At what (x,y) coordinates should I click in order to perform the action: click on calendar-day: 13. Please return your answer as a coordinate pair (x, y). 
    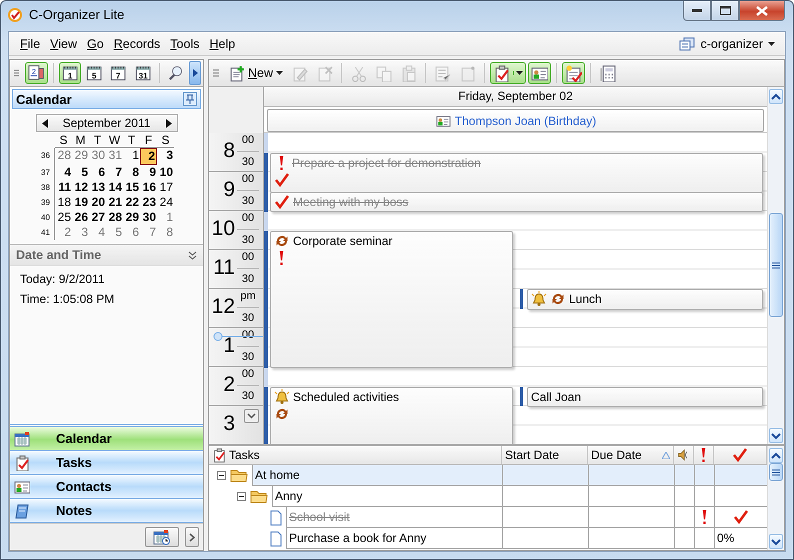
    Looking at the image, I should click on (97, 187).